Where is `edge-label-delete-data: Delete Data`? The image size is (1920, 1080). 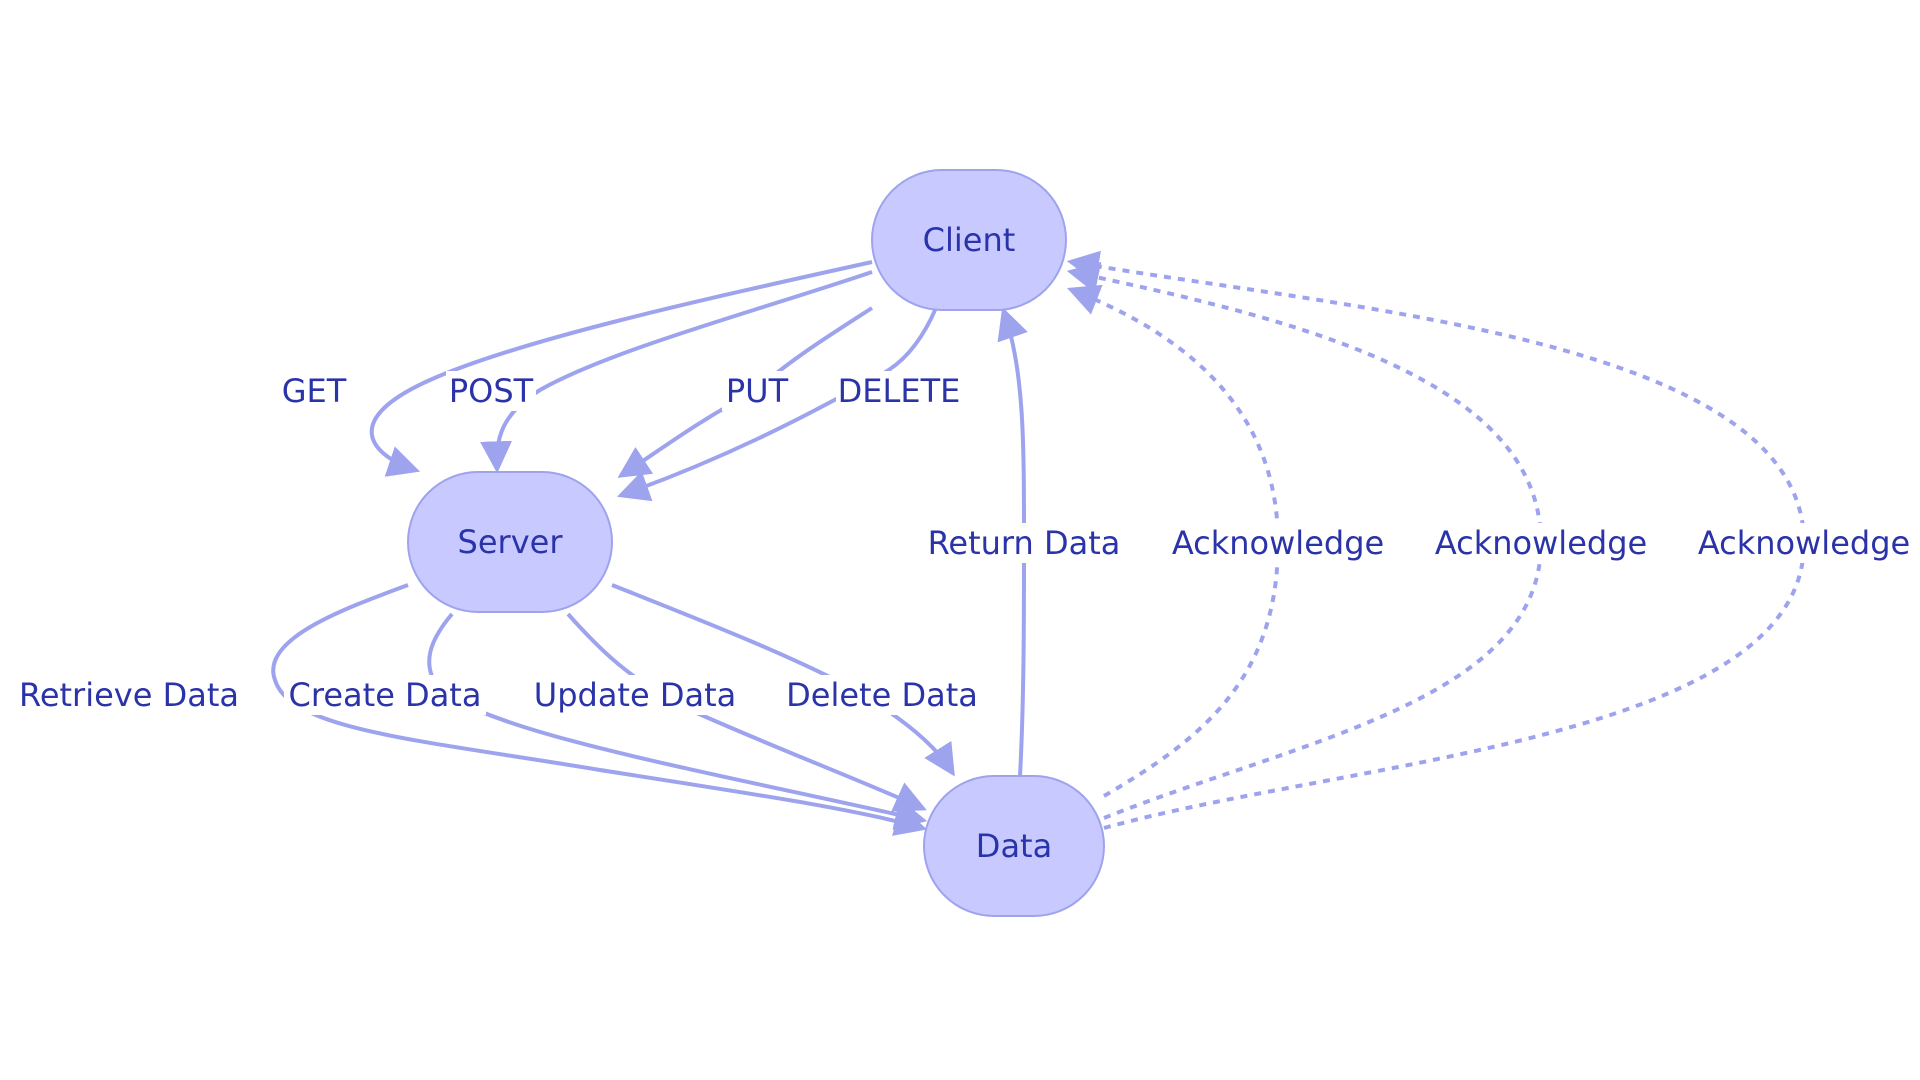 edge-label-delete-data: Delete Data is located at coordinates (882, 695).